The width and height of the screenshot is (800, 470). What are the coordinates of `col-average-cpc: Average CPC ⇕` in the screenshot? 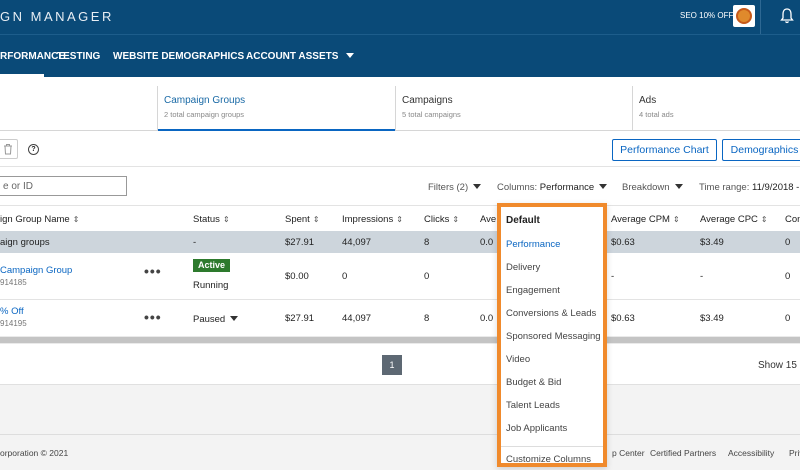 It's located at (734, 219).